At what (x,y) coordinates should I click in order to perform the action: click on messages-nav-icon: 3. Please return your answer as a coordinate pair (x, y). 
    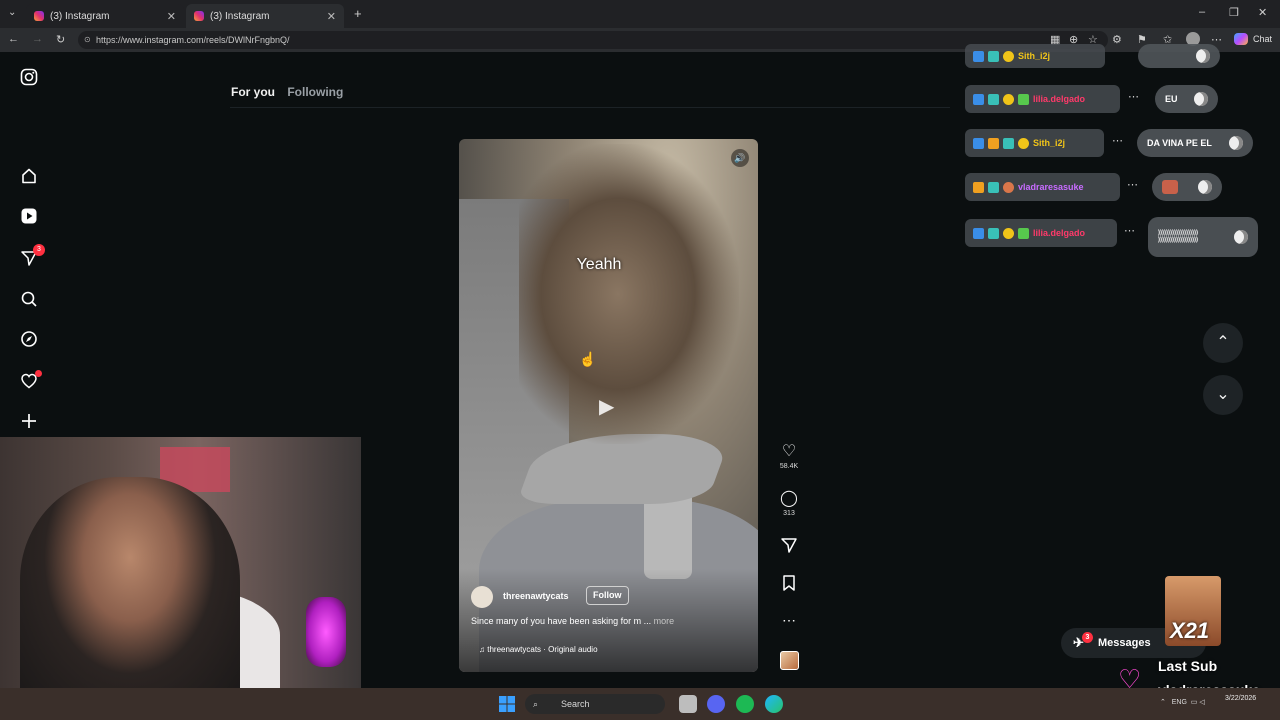
    Looking at the image, I should click on (31, 257).